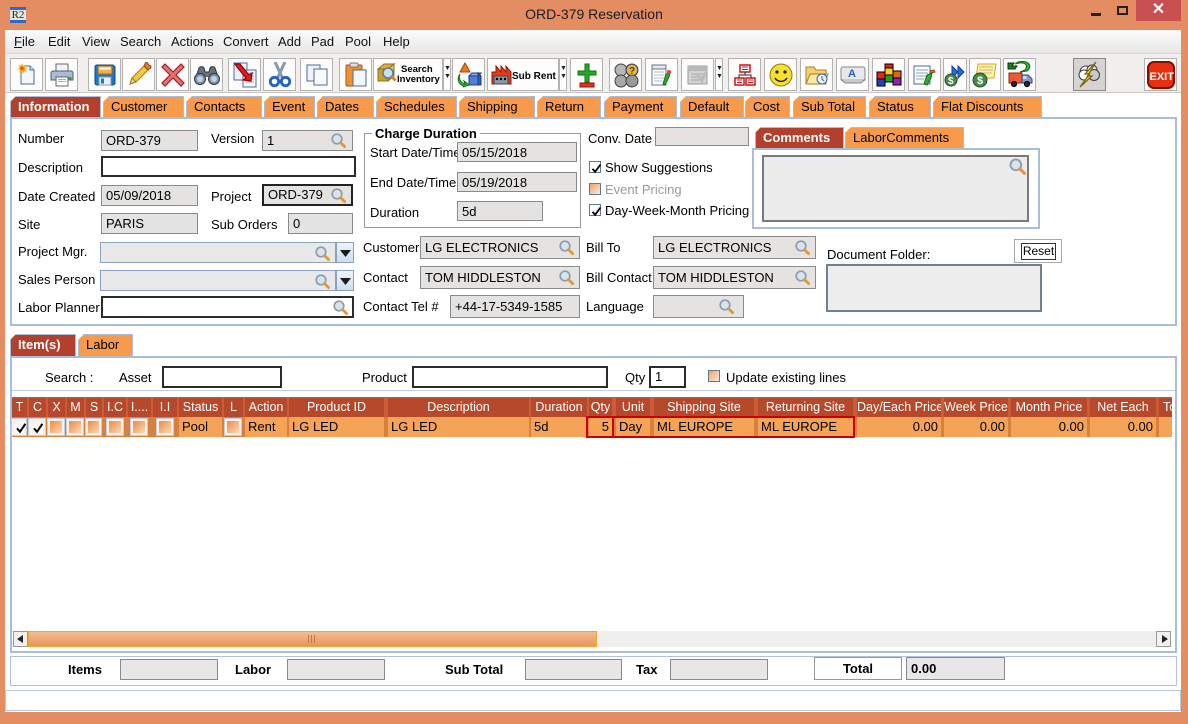  What do you see at coordinates (418, 79) in the screenshot?
I see `svg-text: Inventory` at bounding box center [418, 79].